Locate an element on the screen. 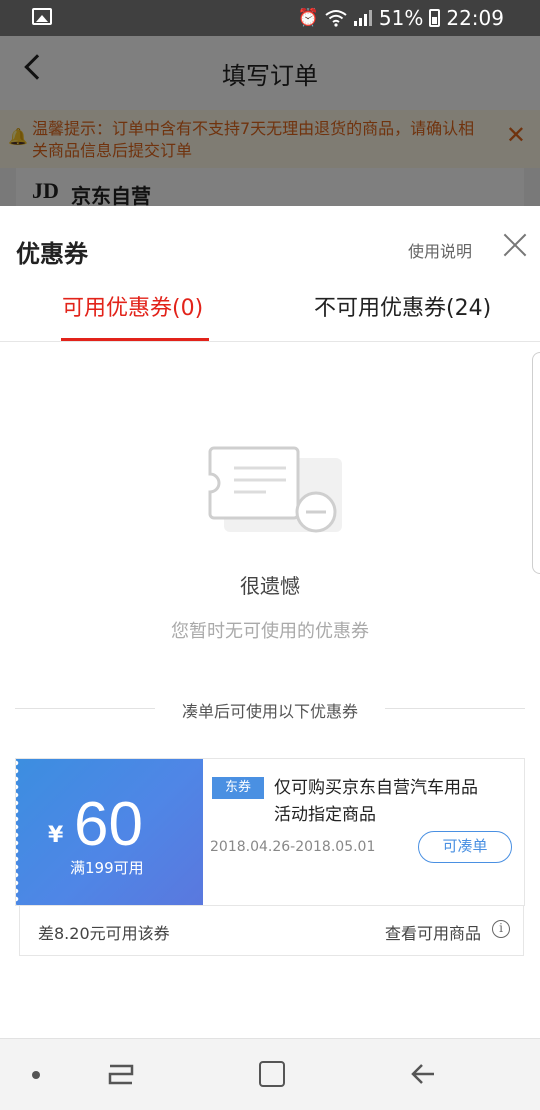 The width and height of the screenshot is (540, 1110). info-icon: i is located at coordinates (501, 929).